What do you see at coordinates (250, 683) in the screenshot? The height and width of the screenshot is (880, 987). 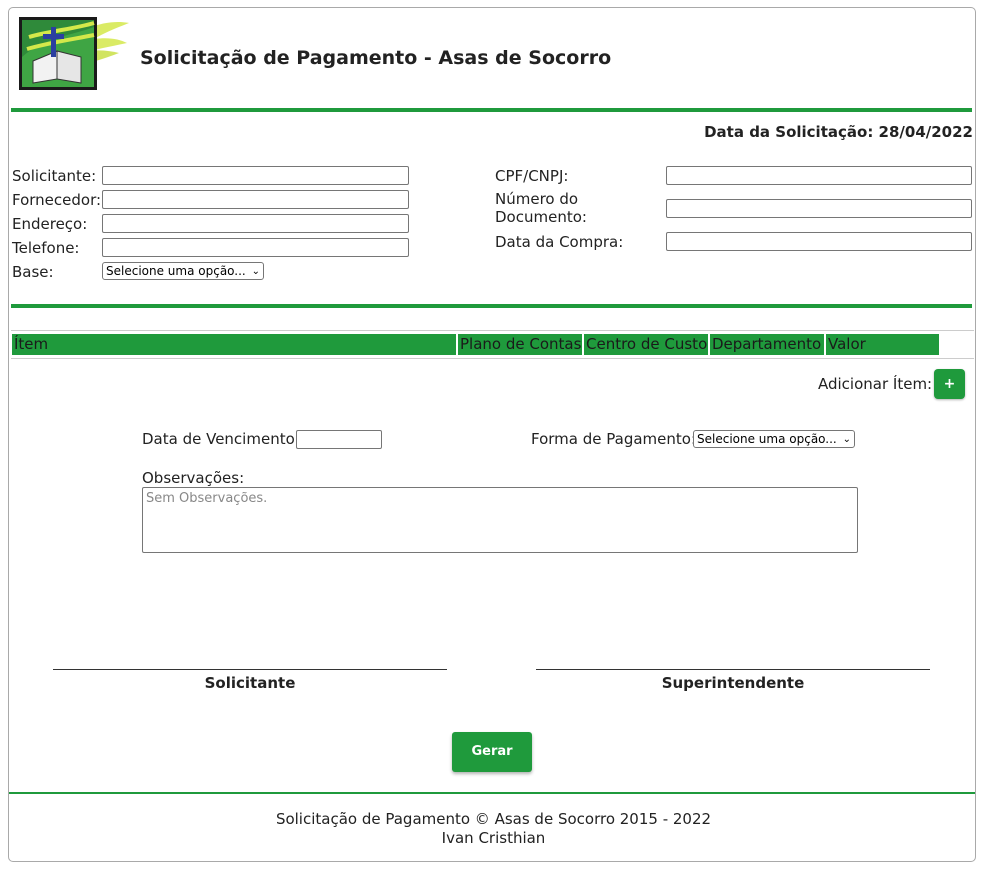 I see `signature-label-solicitante: Solicitante` at bounding box center [250, 683].